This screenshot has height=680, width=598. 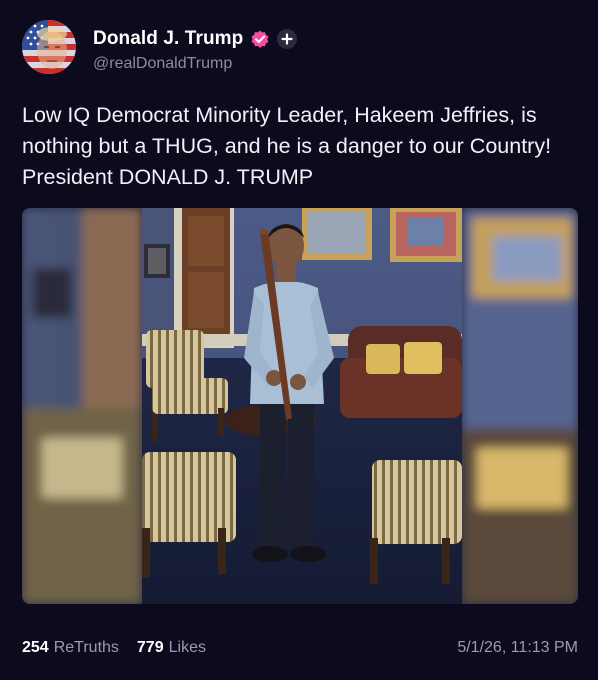 What do you see at coordinates (287, 39) in the screenshot?
I see `plus-icon` at bounding box center [287, 39].